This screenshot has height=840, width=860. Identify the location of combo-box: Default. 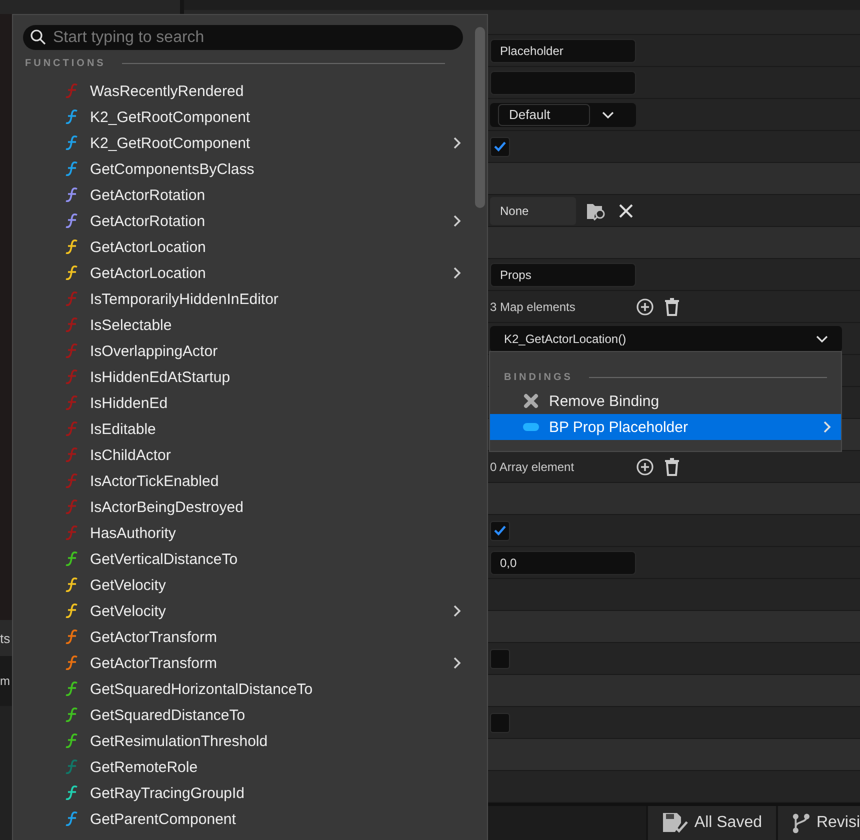
(563, 114).